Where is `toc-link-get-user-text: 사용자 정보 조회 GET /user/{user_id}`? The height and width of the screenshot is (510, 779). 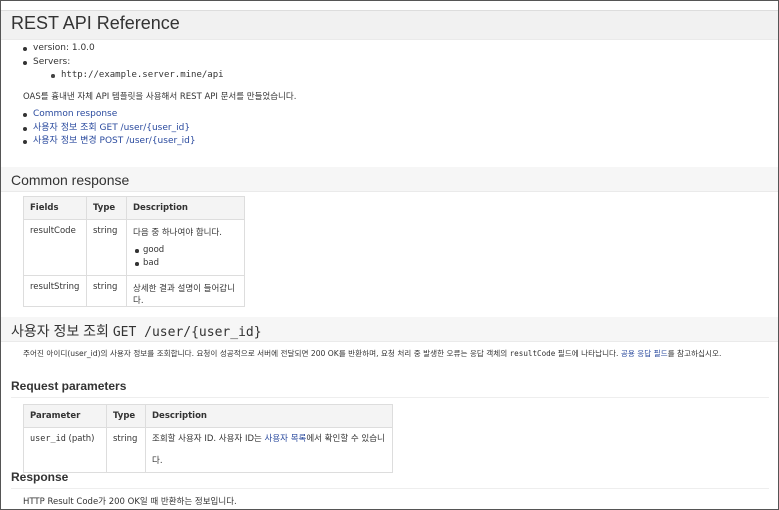 toc-link-get-user-text: 사용자 정보 조회 GET /user/{user_id} is located at coordinates (111, 128).